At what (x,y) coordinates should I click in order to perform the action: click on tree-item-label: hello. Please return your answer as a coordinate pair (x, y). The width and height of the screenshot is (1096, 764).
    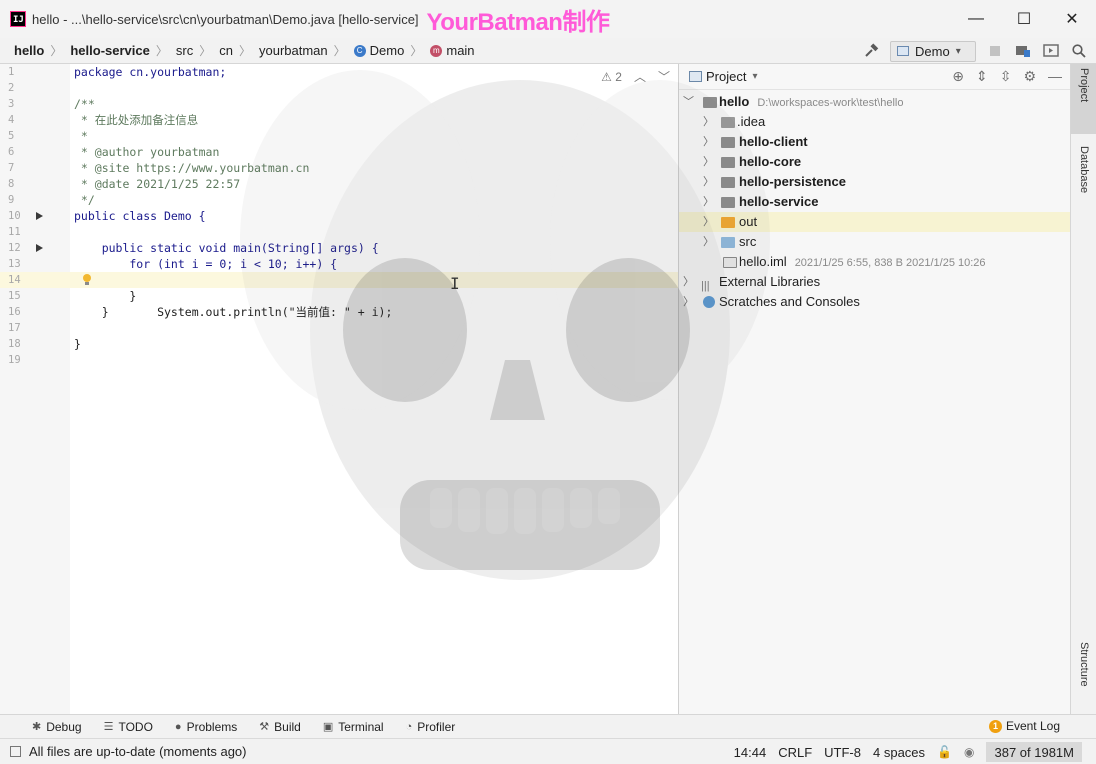
    Looking at the image, I should click on (734, 101).